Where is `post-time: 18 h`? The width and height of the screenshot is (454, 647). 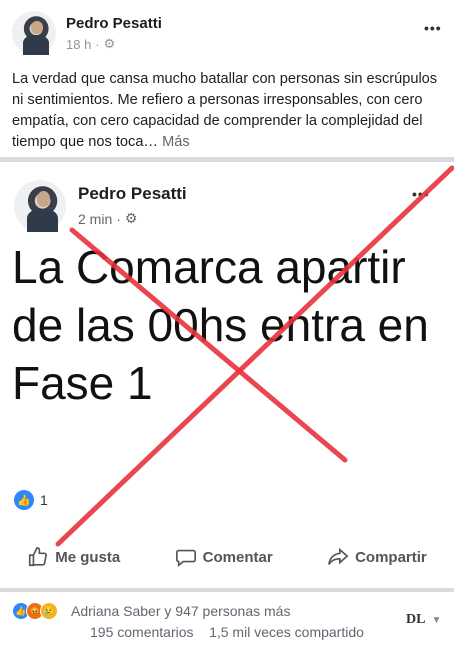 post-time: 18 h is located at coordinates (78, 44).